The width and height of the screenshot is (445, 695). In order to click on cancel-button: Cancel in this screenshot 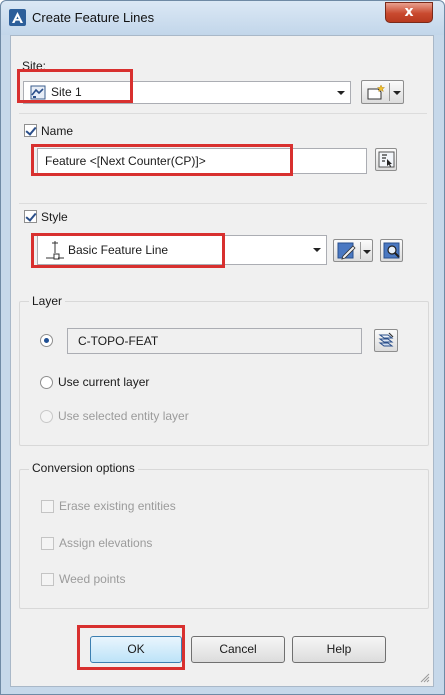, I will do `click(238, 649)`.